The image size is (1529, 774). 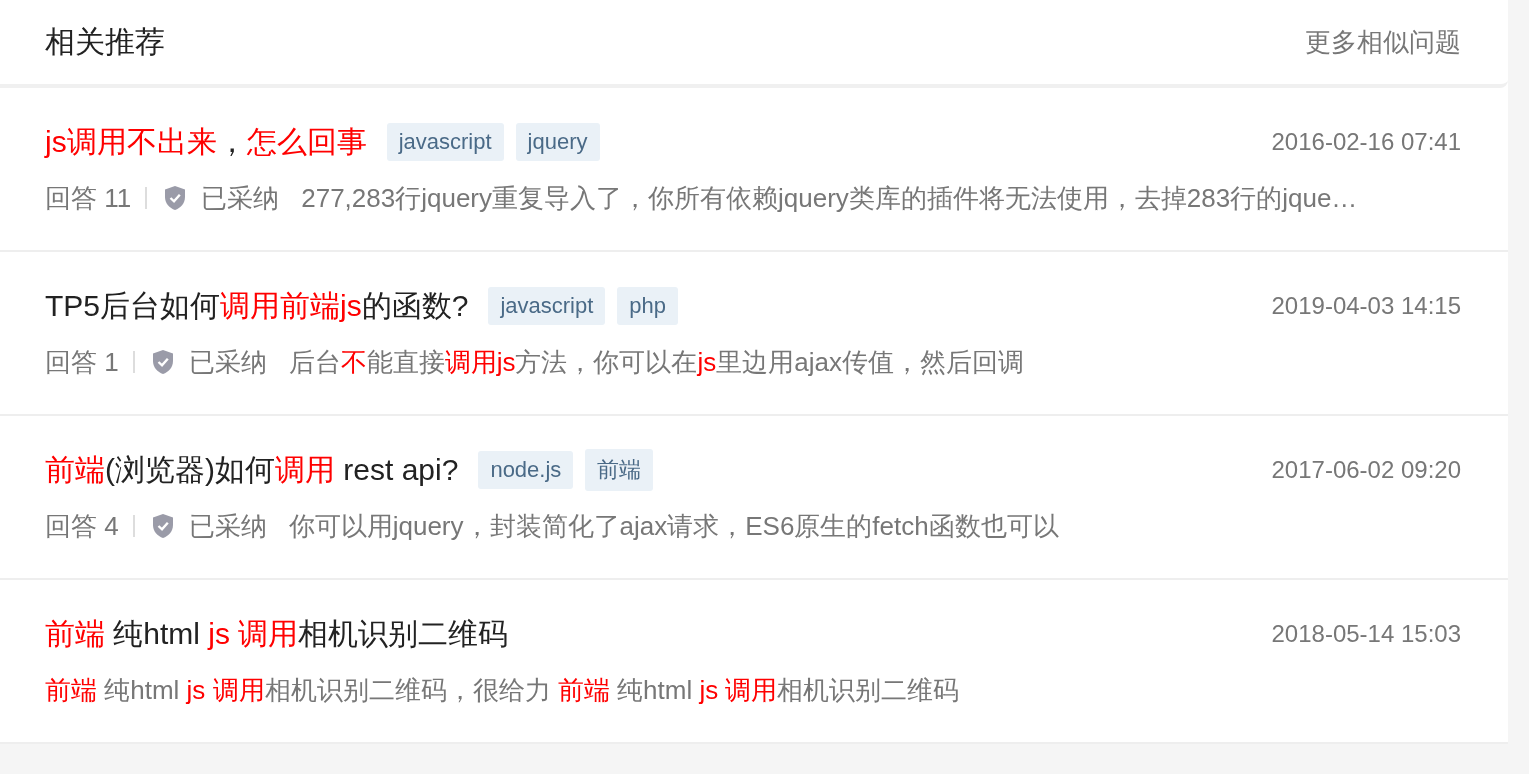 I want to click on question-date: 2018-05-14 15:03, so click(x=1366, y=634).